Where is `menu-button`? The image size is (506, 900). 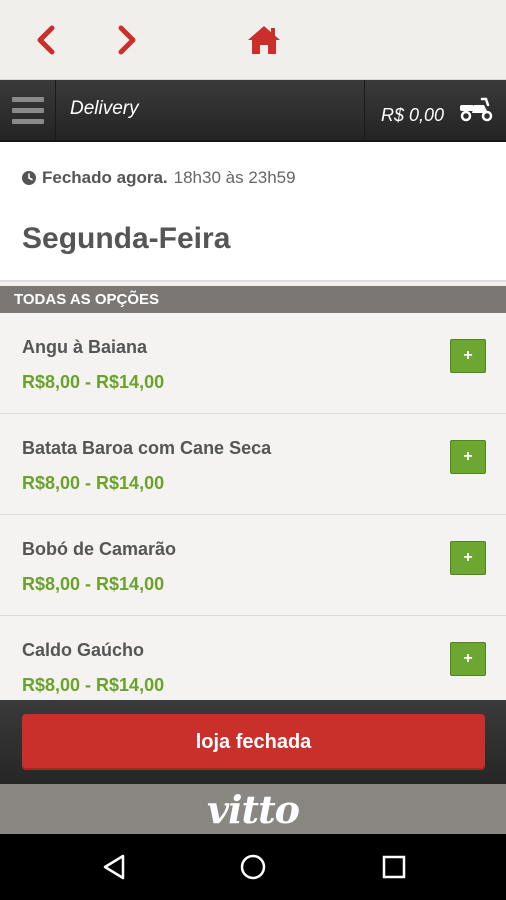 menu-button is located at coordinates (28, 110).